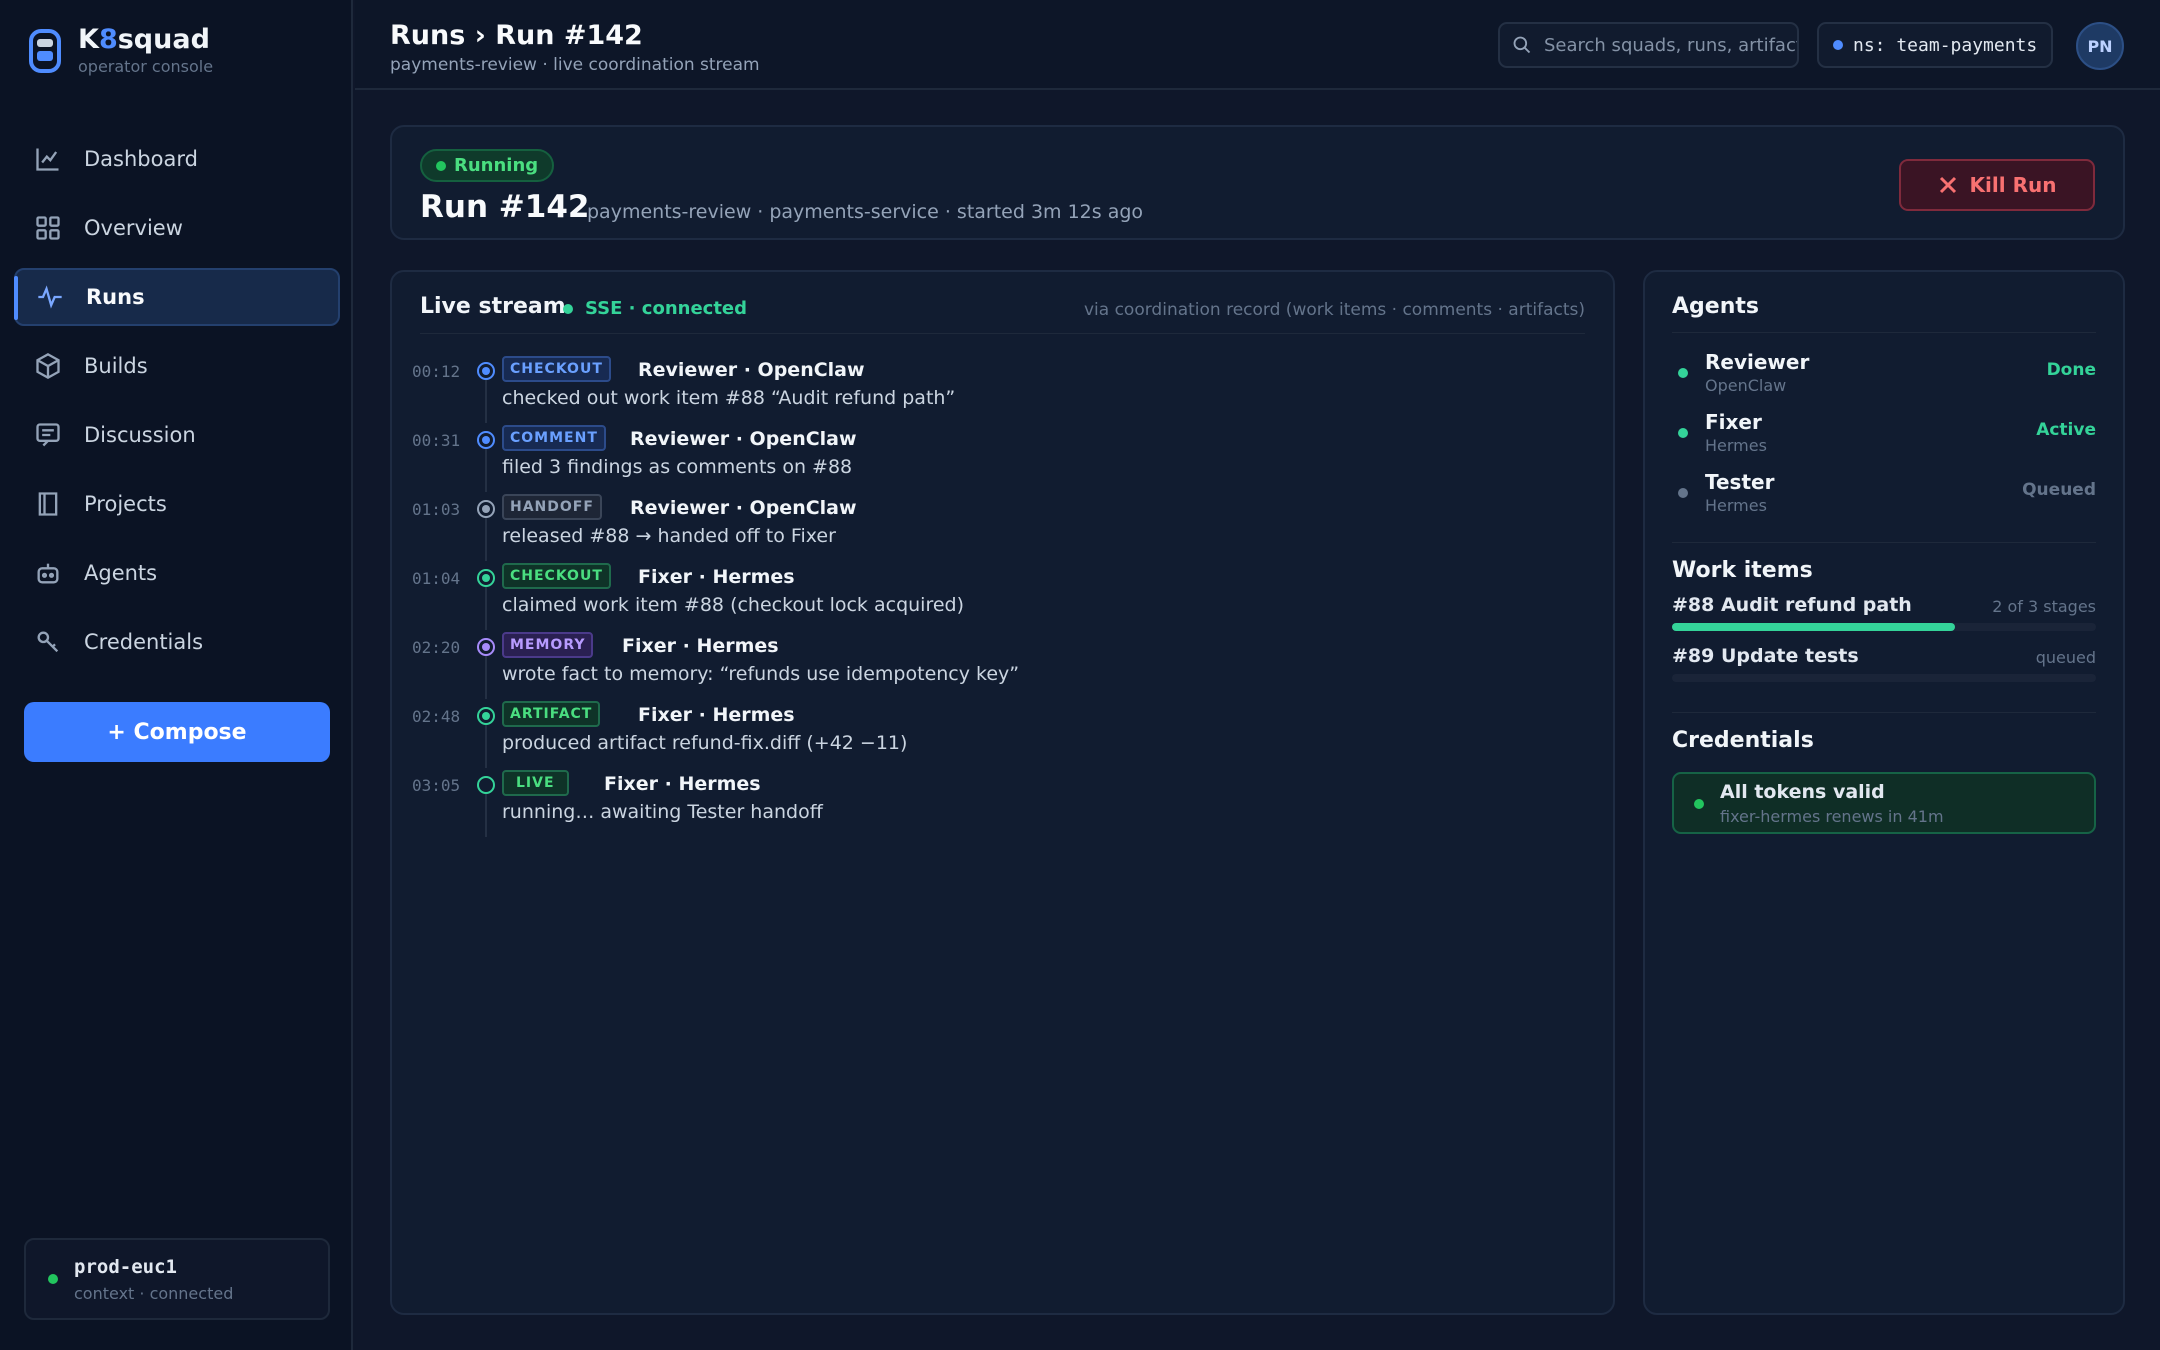  What do you see at coordinates (1884, 614) in the screenshot?
I see `work-item-row: #88 Audit refund path 2 of 3 stages` at bounding box center [1884, 614].